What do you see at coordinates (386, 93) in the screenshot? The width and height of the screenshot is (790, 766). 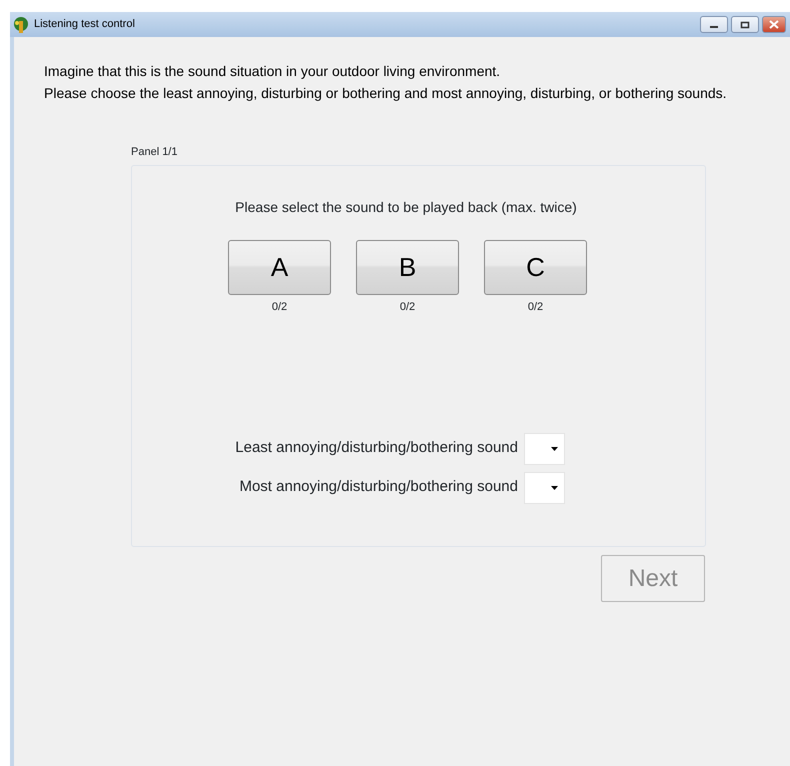 I see `instruction-text: Please choose the least annoying, disturbing or bothering and most annoying, disturbing, or bothering sounds.` at bounding box center [386, 93].